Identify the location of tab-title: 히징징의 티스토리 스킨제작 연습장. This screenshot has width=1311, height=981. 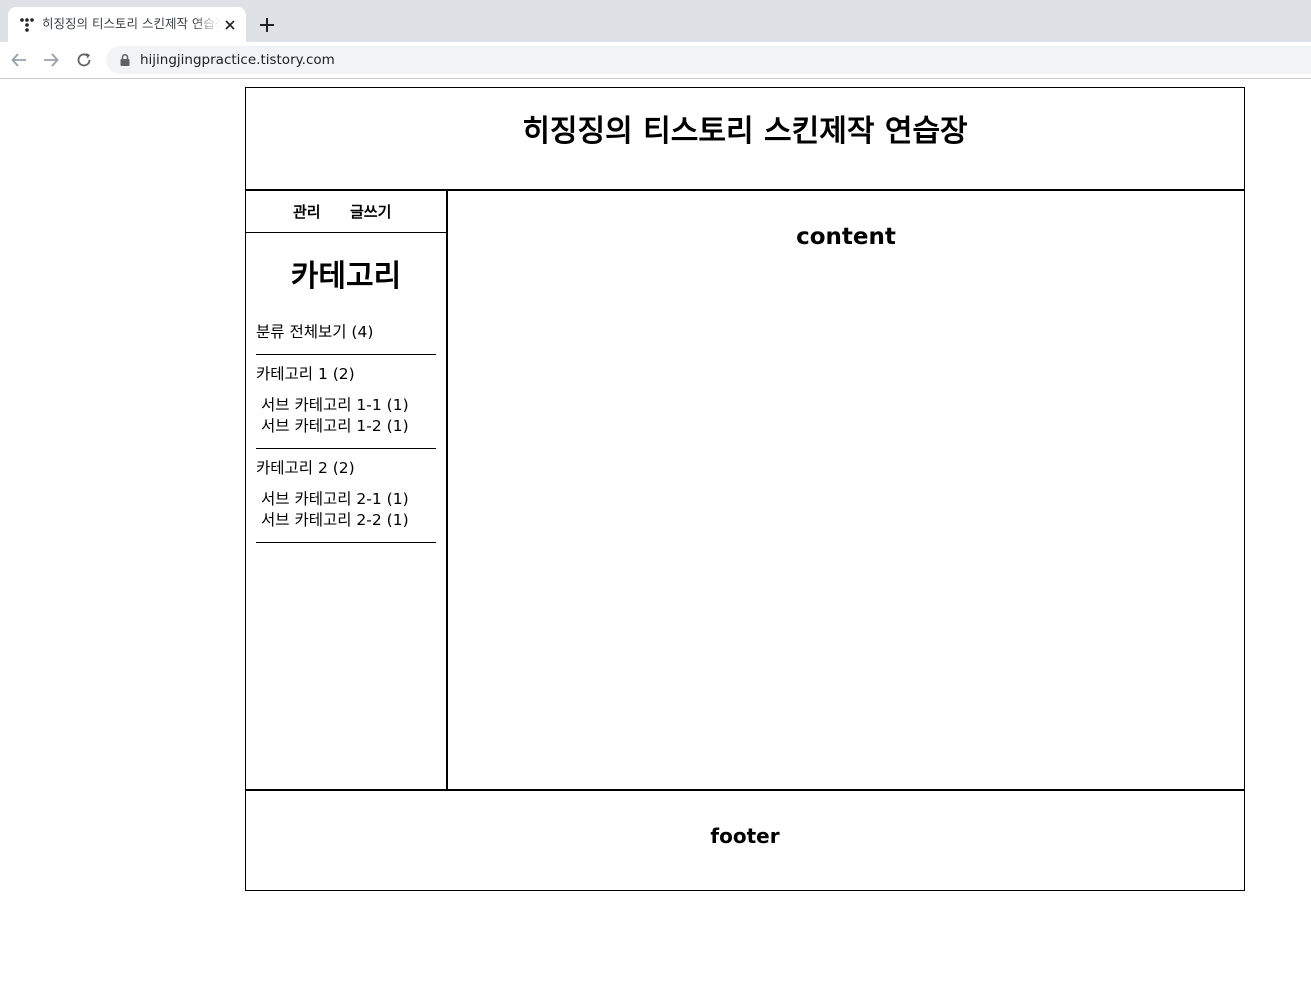
(131, 23).